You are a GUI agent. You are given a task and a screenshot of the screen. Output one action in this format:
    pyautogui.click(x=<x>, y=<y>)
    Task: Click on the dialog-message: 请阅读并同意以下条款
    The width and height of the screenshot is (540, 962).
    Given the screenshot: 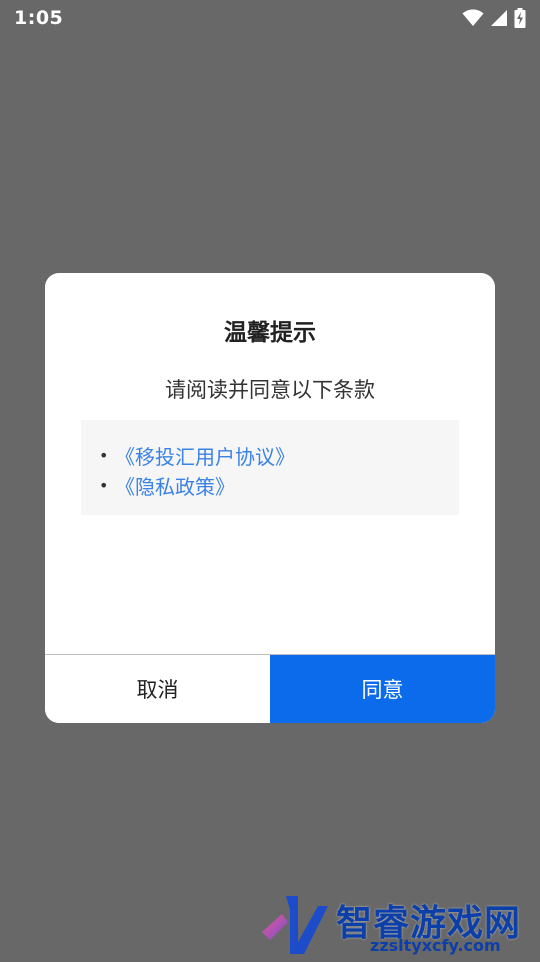 What is the action you would take?
    pyautogui.click(x=270, y=390)
    